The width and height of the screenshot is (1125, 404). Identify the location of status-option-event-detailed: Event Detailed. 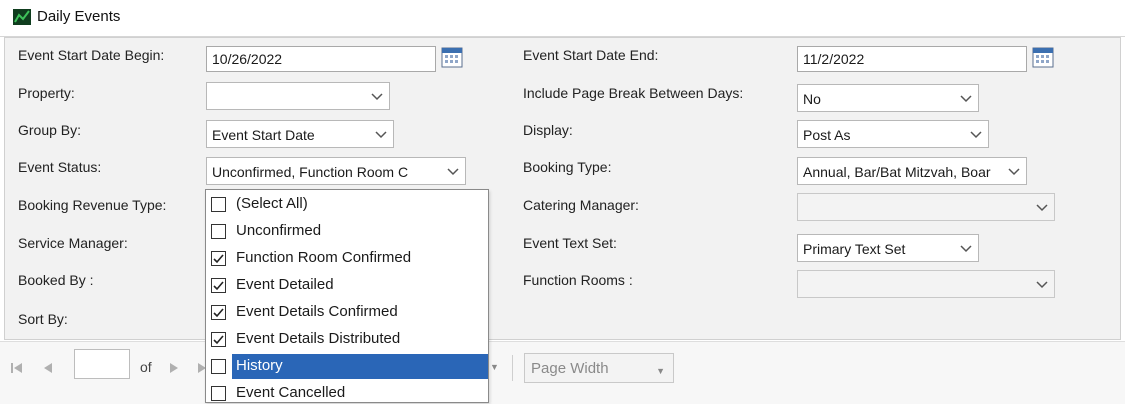
(348, 286).